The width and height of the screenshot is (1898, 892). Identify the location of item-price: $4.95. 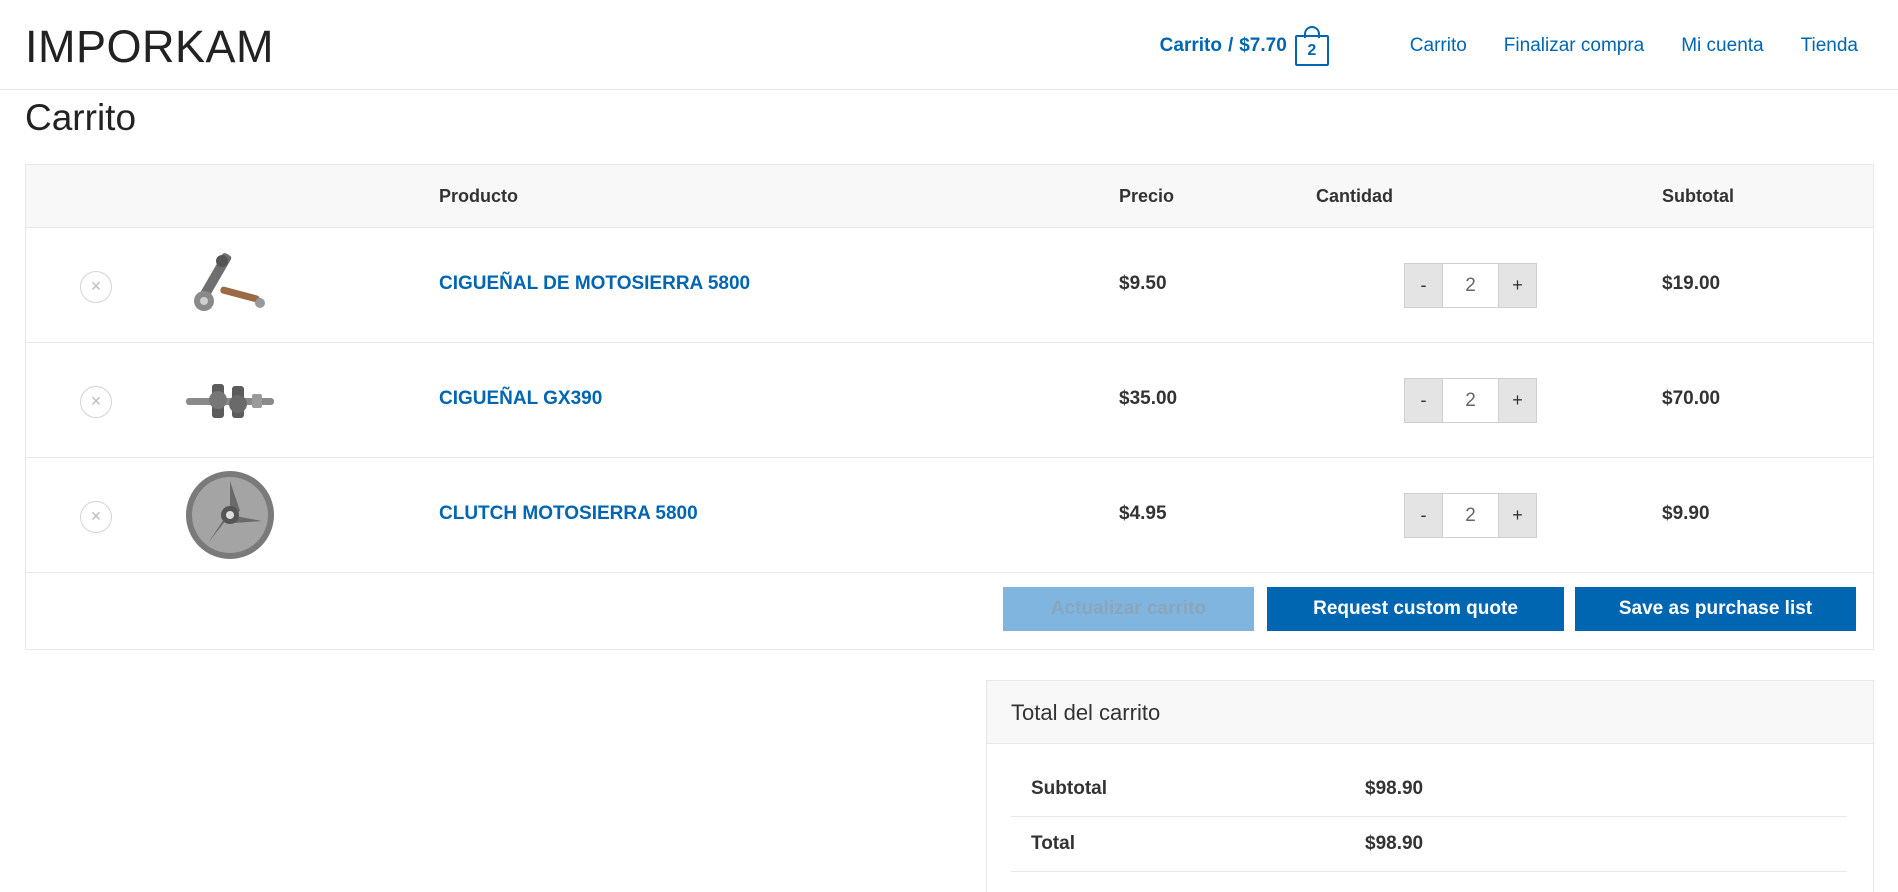
(1143, 513).